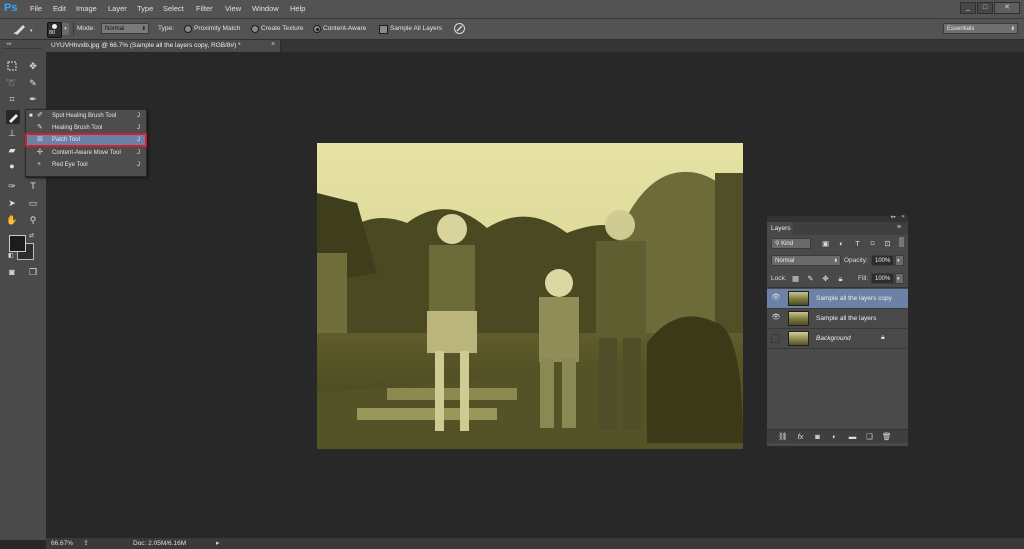 The width and height of the screenshot is (1024, 549). I want to click on swap-colors-icon: ⇄, so click(31, 235).